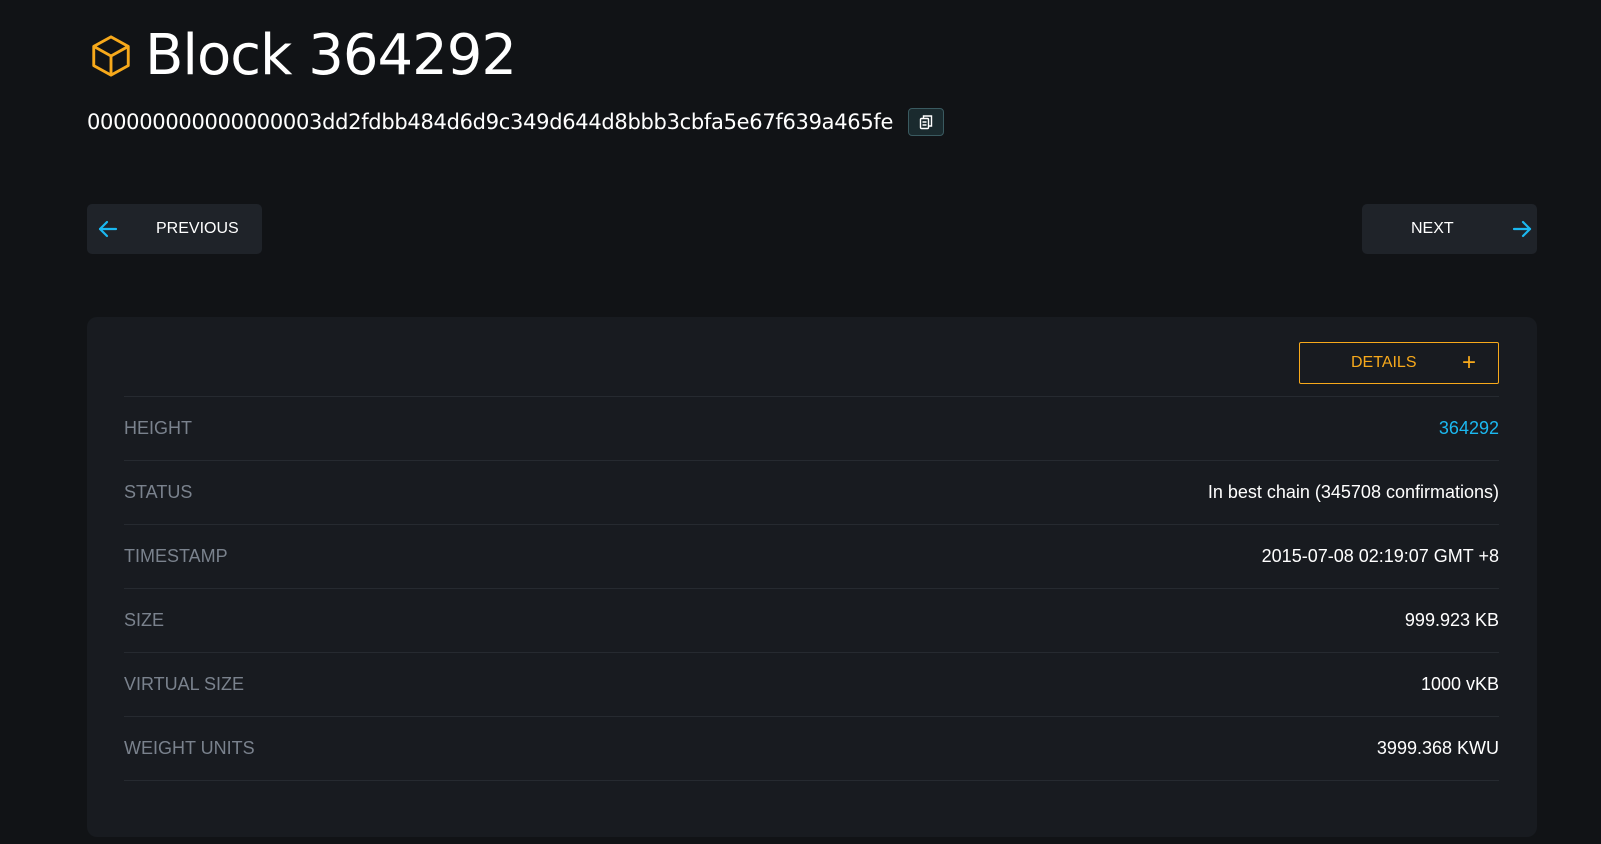  What do you see at coordinates (811, 556) in the screenshot?
I see `row-timestamp: TIMESTAMP 2015-07-08 02:19:07 GMT +8` at bounding box center [811, 556].